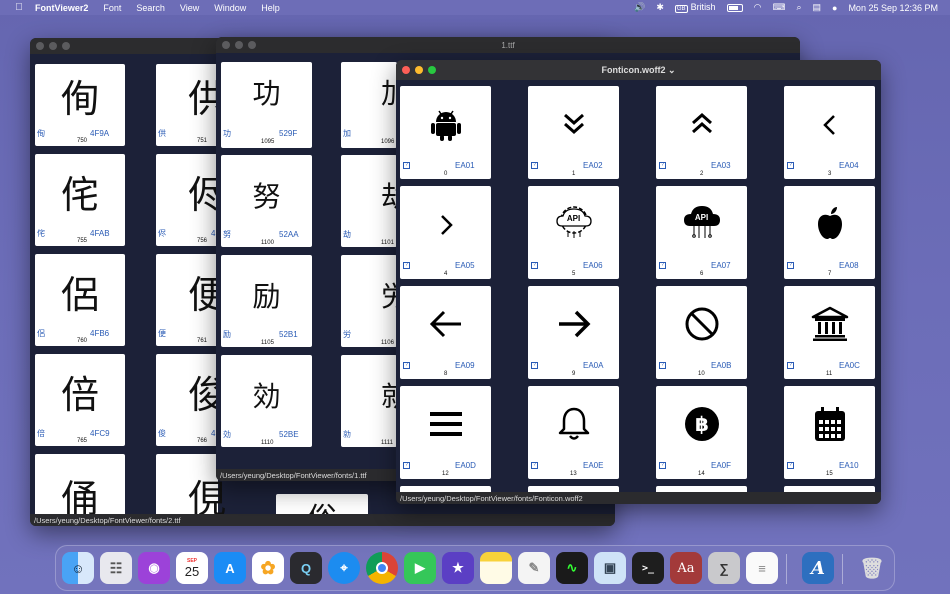 The width and height of the screenshot is (950, 594). I want to click on podcasts-icon: ◉, so click(154, 568).